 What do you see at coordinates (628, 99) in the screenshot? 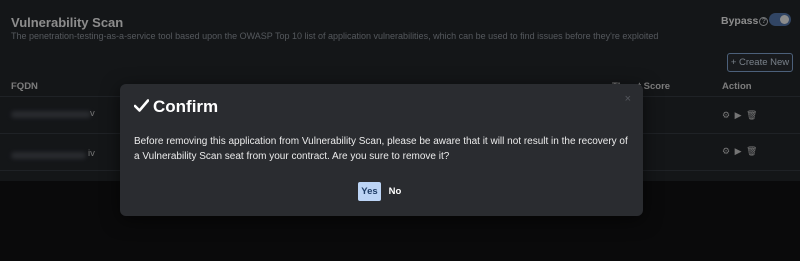
I see `close-icon: ×` at bounding box center [628, 99].